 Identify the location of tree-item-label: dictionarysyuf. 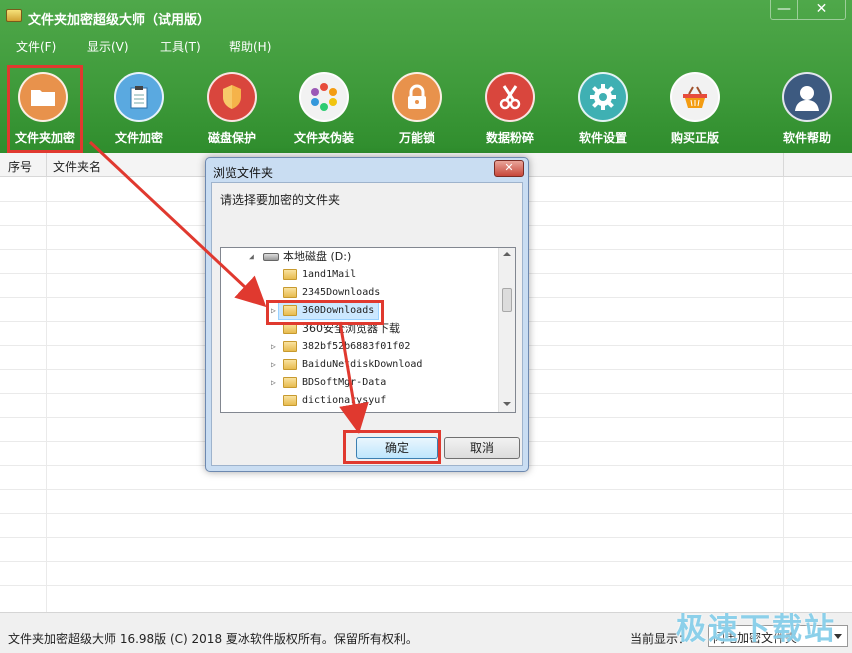
(344, 401).